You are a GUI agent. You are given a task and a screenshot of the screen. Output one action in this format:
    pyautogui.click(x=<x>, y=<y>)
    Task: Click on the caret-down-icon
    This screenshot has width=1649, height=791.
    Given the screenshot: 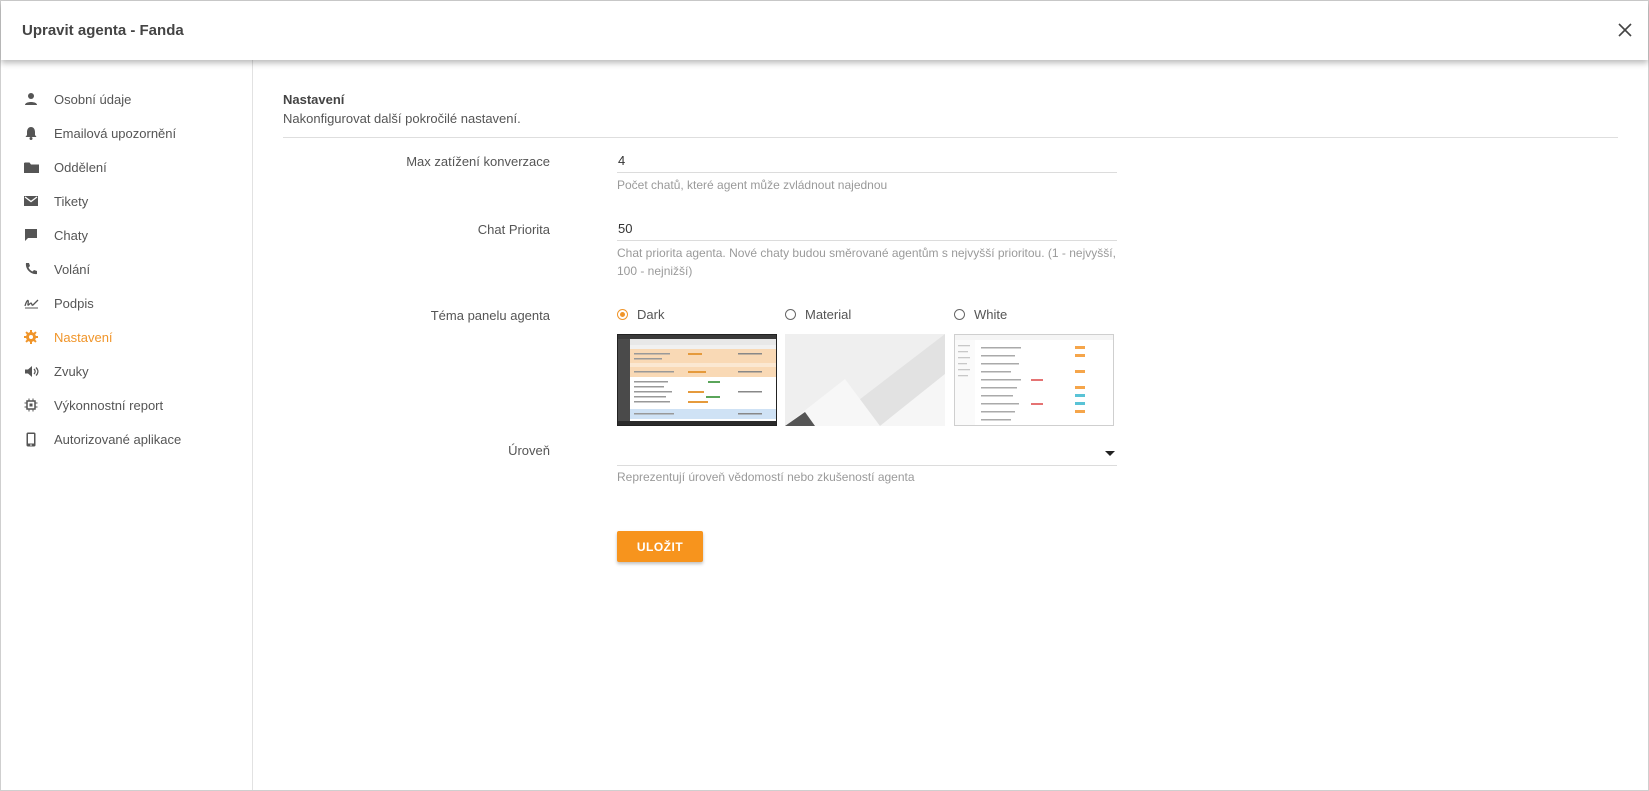 What is the action you would take?
    pyautogui.click(x=1110, y=453)
    